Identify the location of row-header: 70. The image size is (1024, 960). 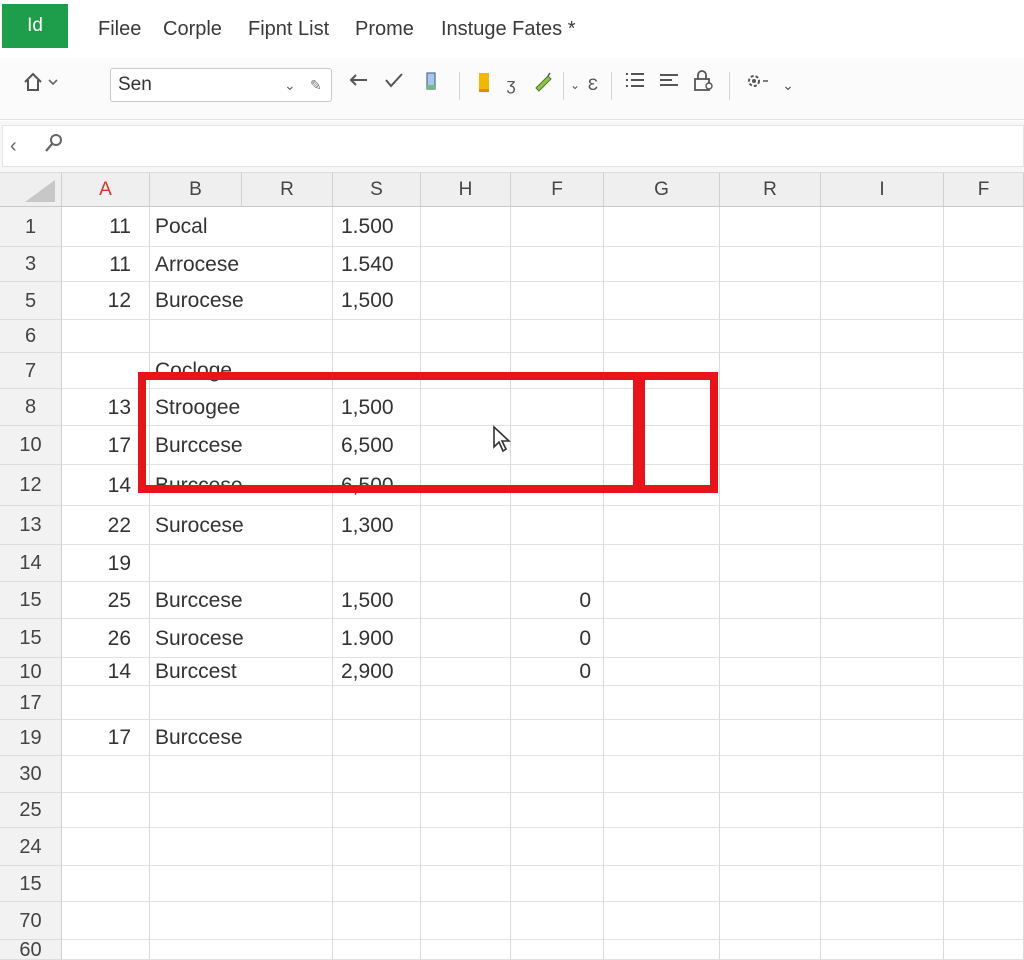
(31, 921).